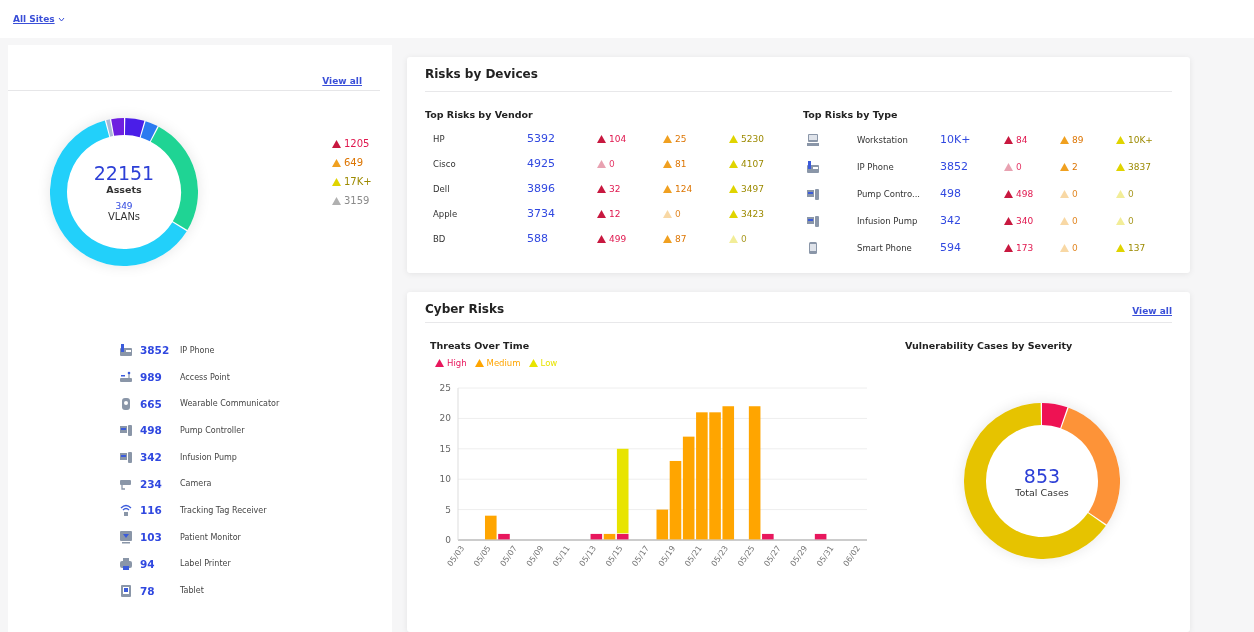 This screenshot has width=1254, height=632. Describe the element at coordinates (684, 188) in the screenshot. I see `risk-count: 124` at that location.